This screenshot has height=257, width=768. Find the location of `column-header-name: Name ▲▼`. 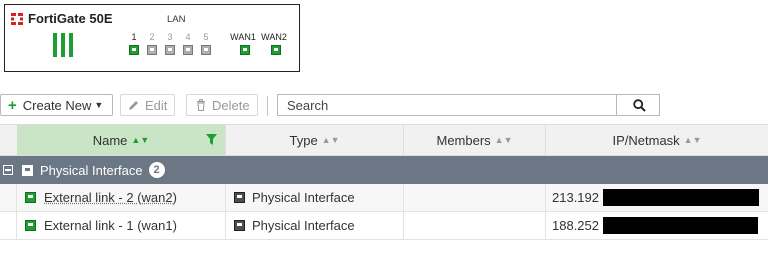

column-header-name: Name ▲▼ is located at coordinates (121, 140).